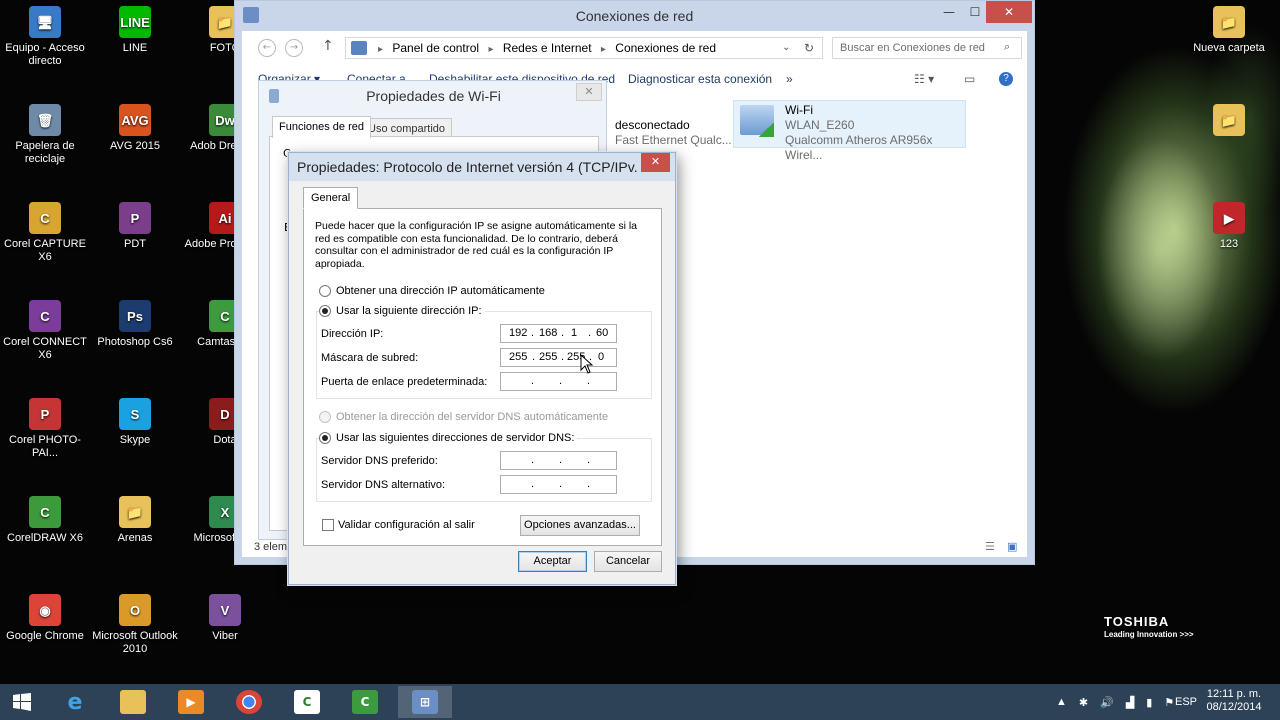 This screenshot has height=720, width=1280. What do you see at coordinates (558, 460) in the screenshot?
I see `dns-preferred-input: . . .` at bounding box center [558, 460].